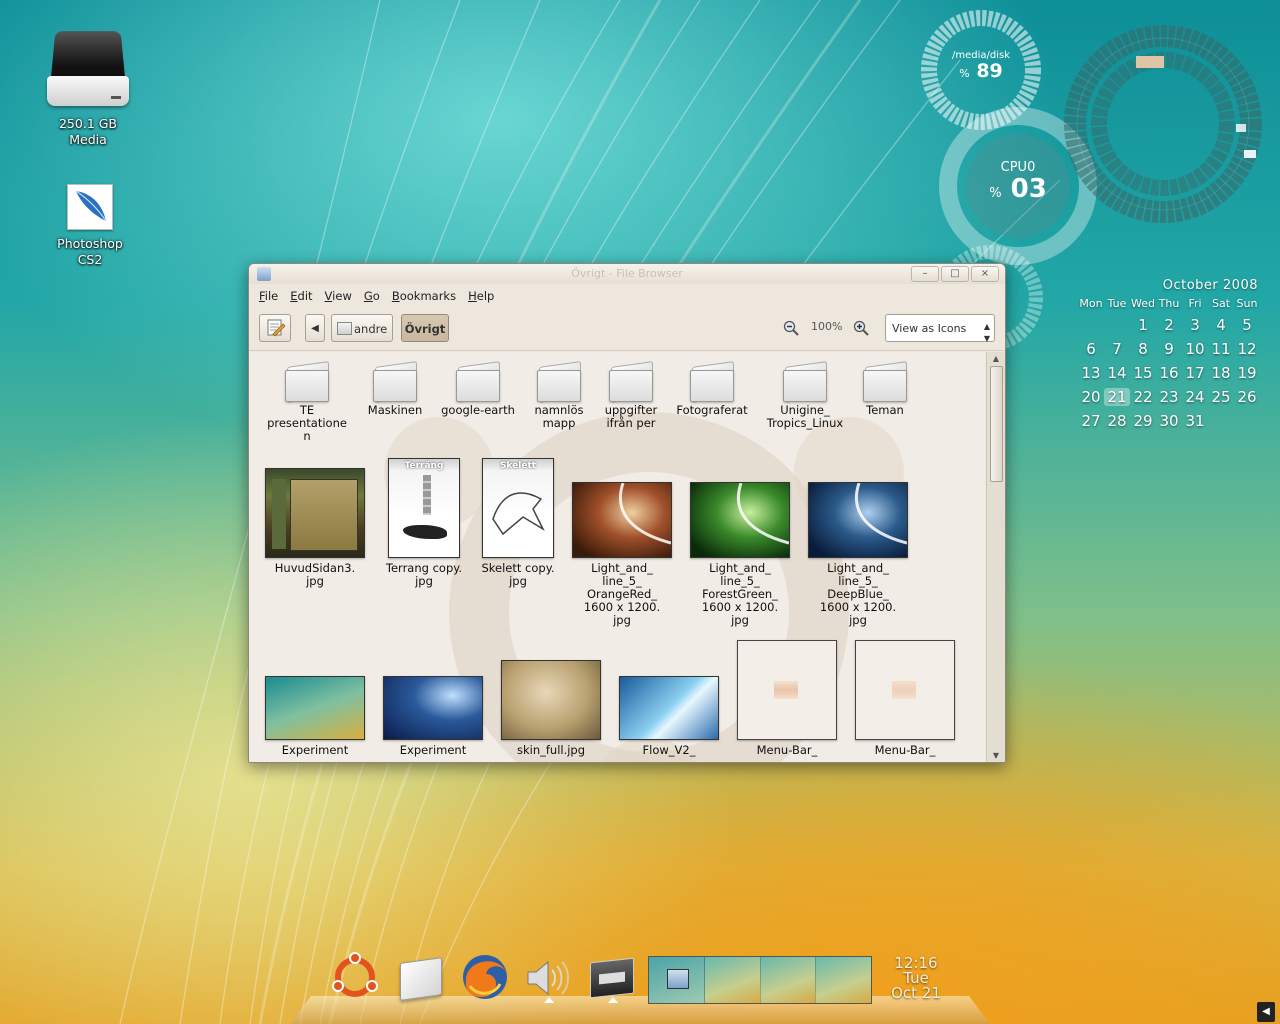 The image size is (1280, 1024). What do you see at coordinates (791, 328) in the screenshot?
I see `zoom-out-icon` at bounding box center [791, 328].